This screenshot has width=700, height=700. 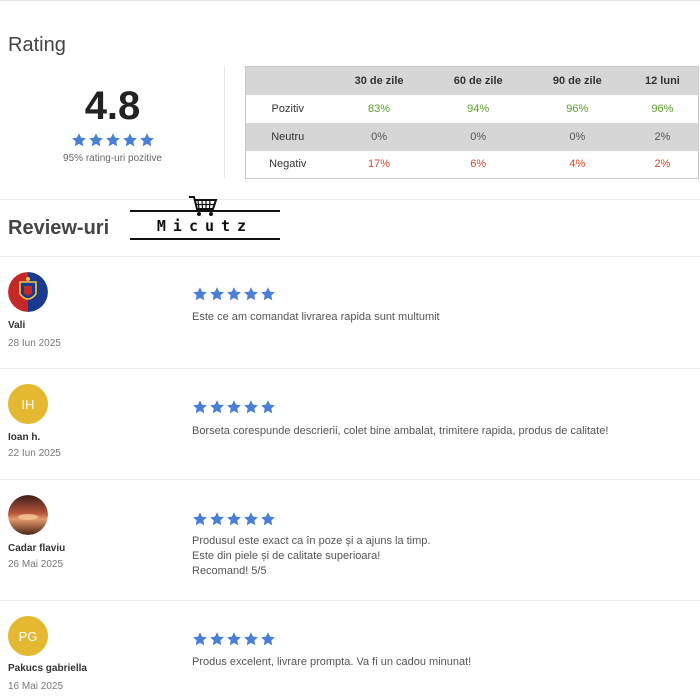 I want to click on table-cell: 83%, so click(x=379, y=108).